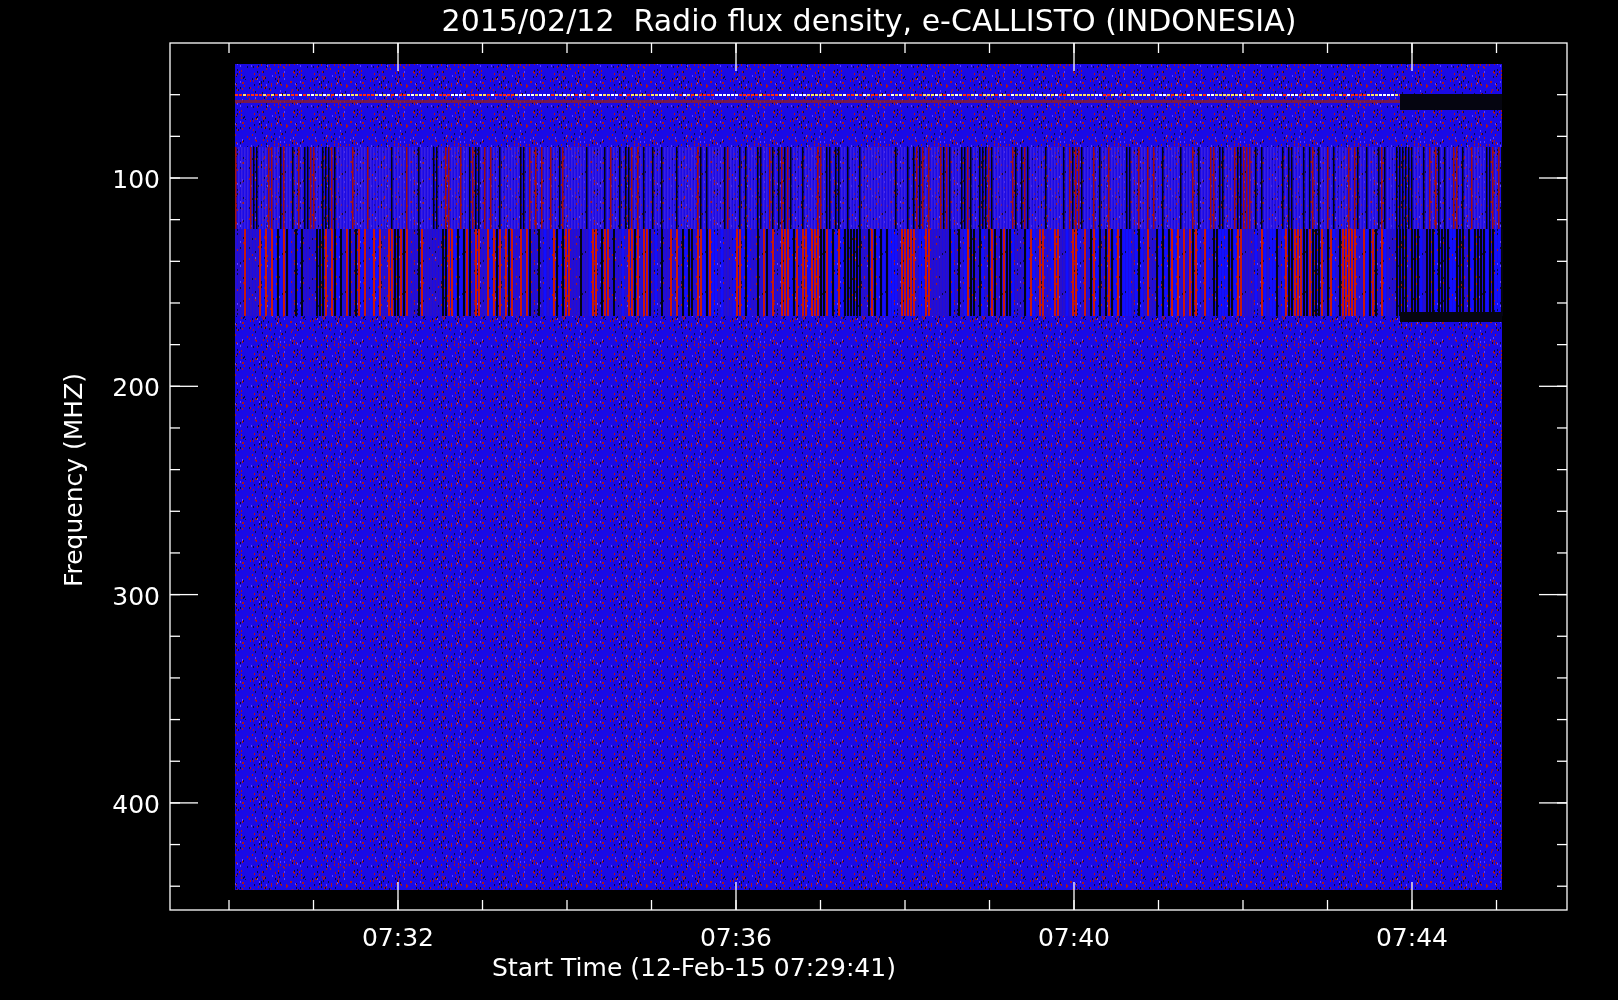 This screenshot has height=1000, width=1618. I want to click on tick-label: 07:40, so click(1074, 937).